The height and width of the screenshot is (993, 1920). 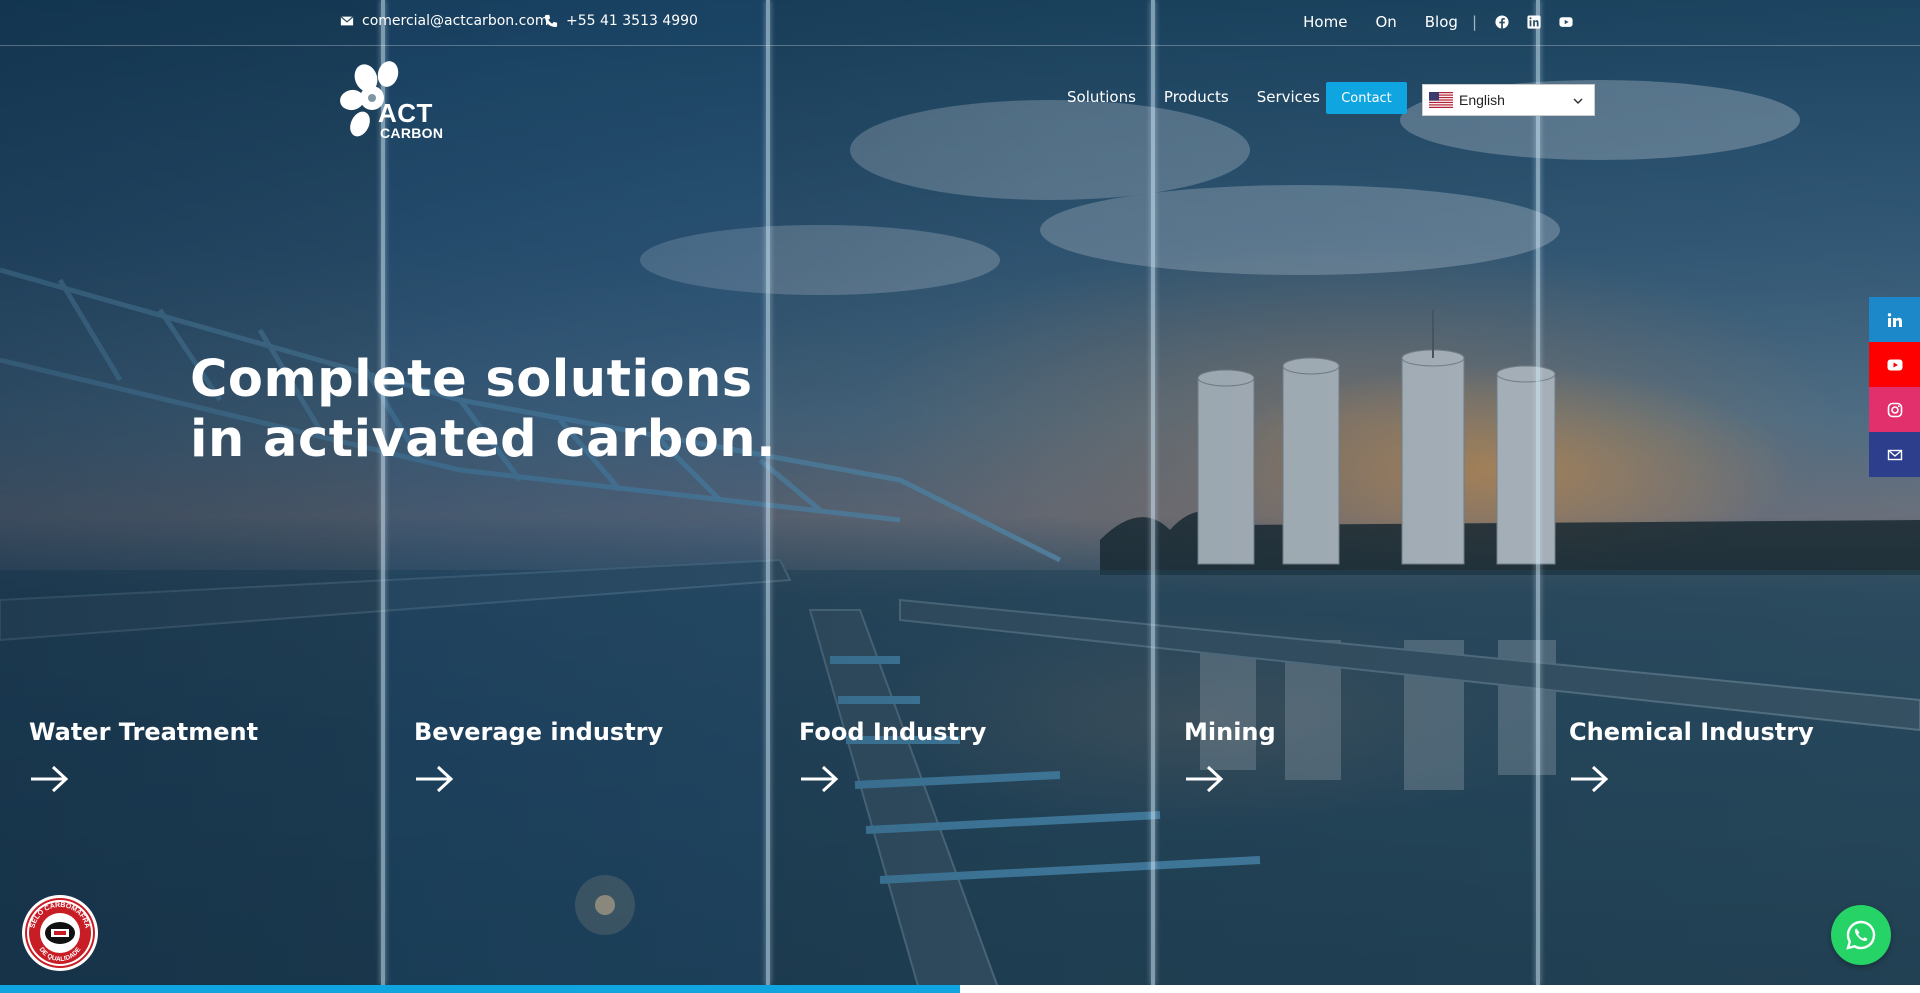 What do you see at coordinates (1502, 22) in the screenshot?
I see `facebook-icon` at bounding box center [1502, 22].